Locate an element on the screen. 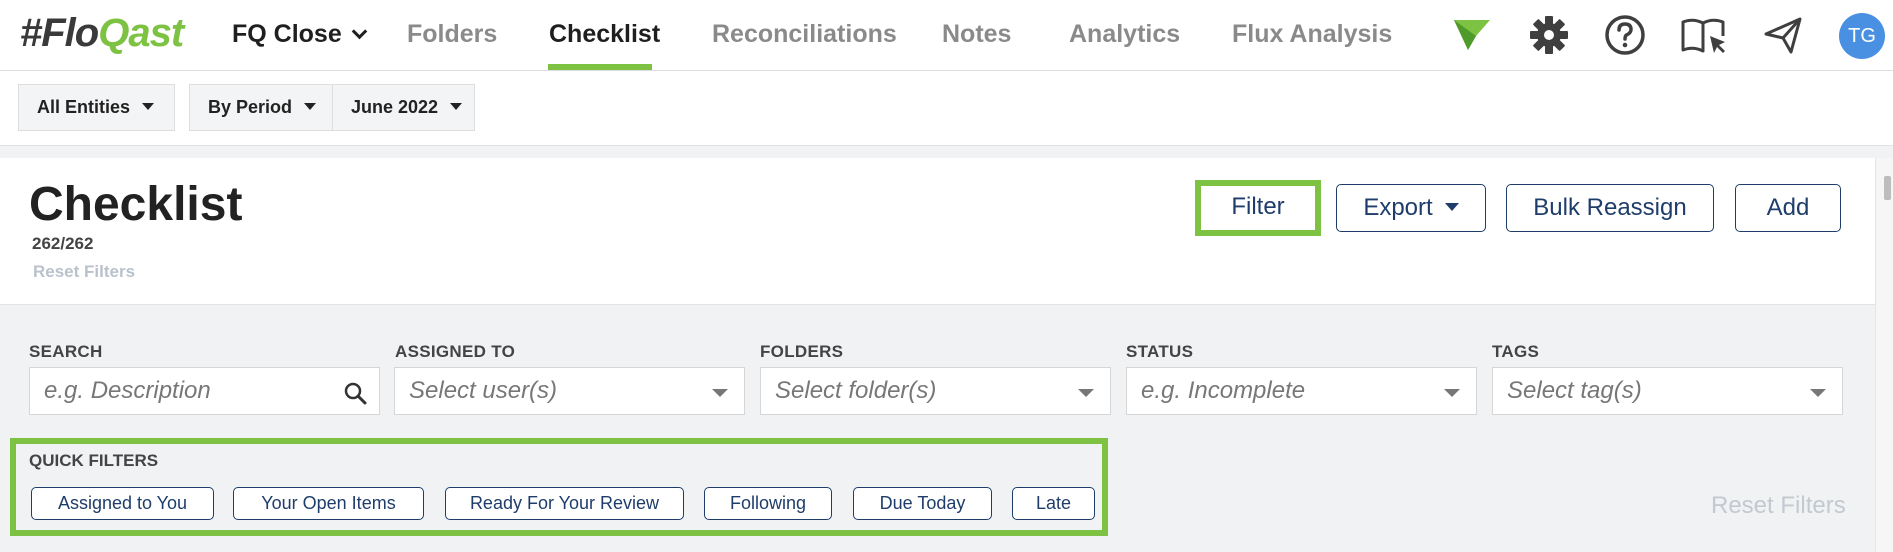  tags-select: Select tag(s) is located at coordinates (1667, 391).